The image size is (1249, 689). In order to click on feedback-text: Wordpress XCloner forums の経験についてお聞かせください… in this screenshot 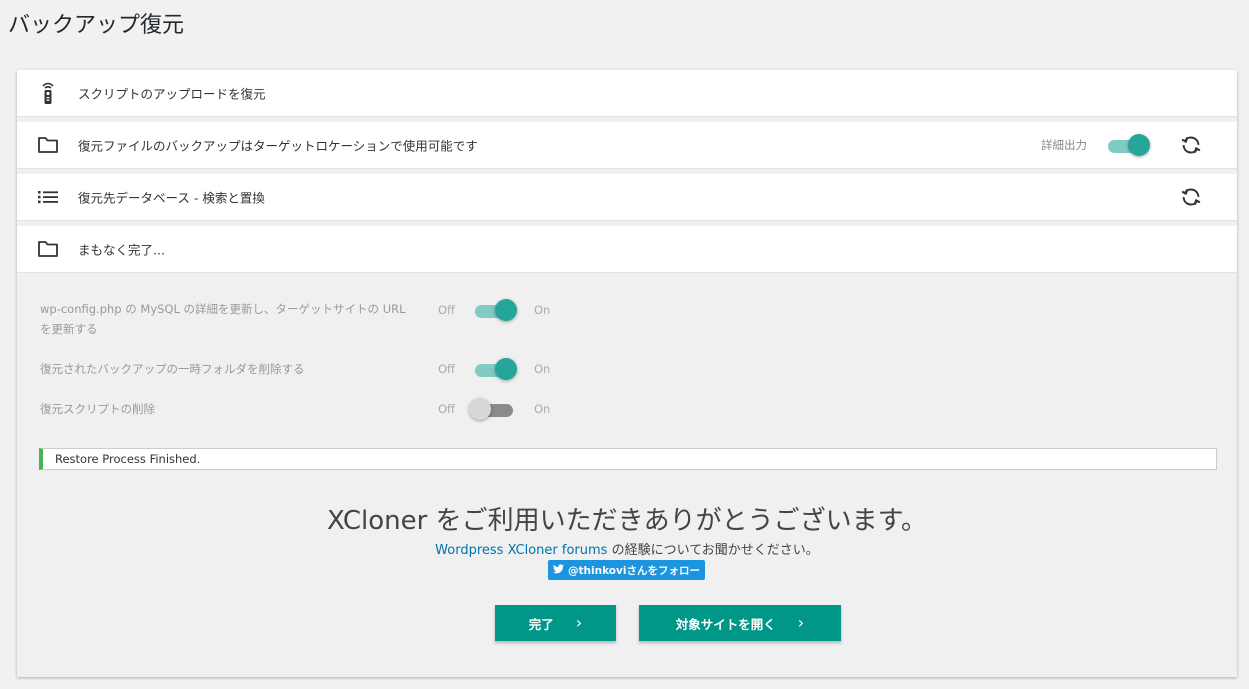, I will do `click(627, 548)`.